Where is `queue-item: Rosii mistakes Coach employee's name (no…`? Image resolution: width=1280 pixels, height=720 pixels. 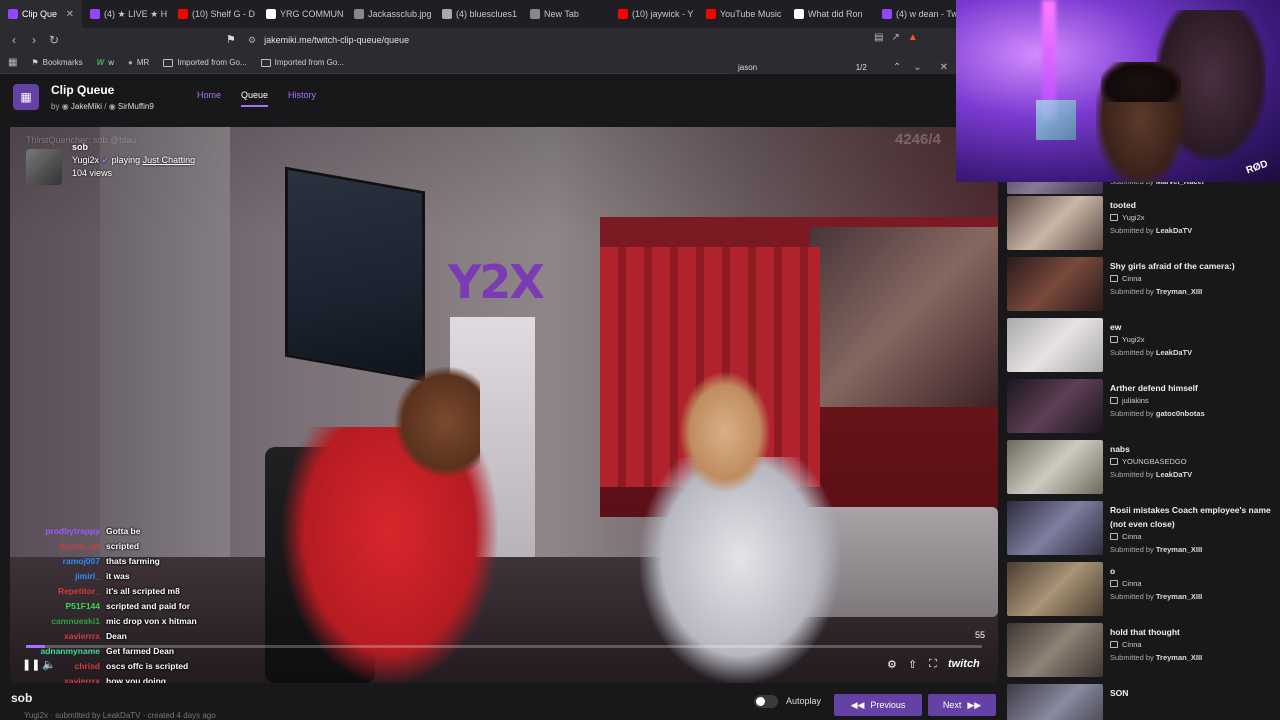 queue-item: Rosii mistakes Coach employee's name (no… is located at coordinates (1142, 529).